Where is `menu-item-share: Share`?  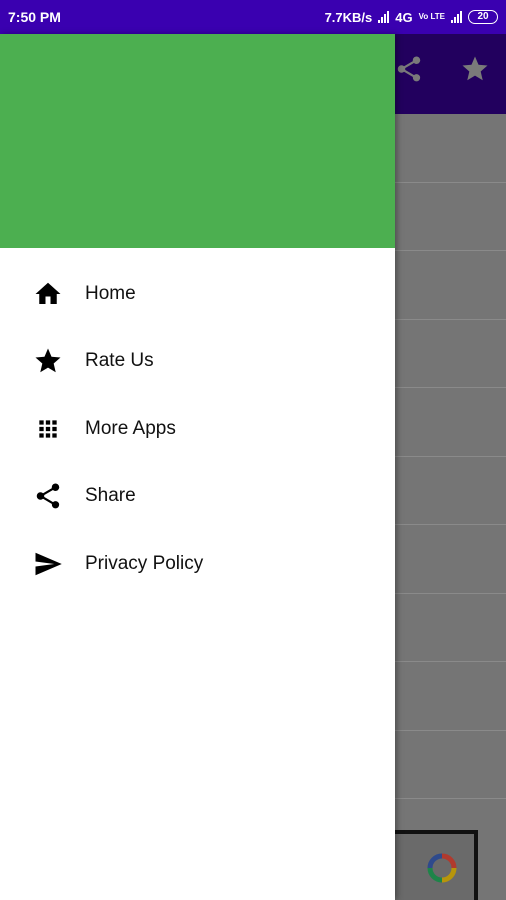 menu-item-share: Share is located at coordinates (197, 497).